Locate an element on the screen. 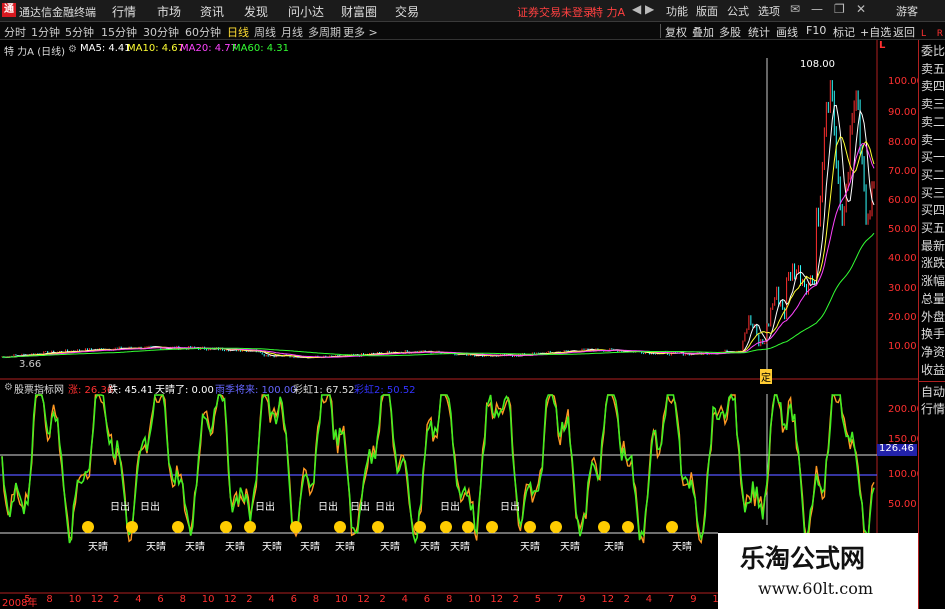  tab-period-1min: 1分钟 is located at coordinates (45, 32).